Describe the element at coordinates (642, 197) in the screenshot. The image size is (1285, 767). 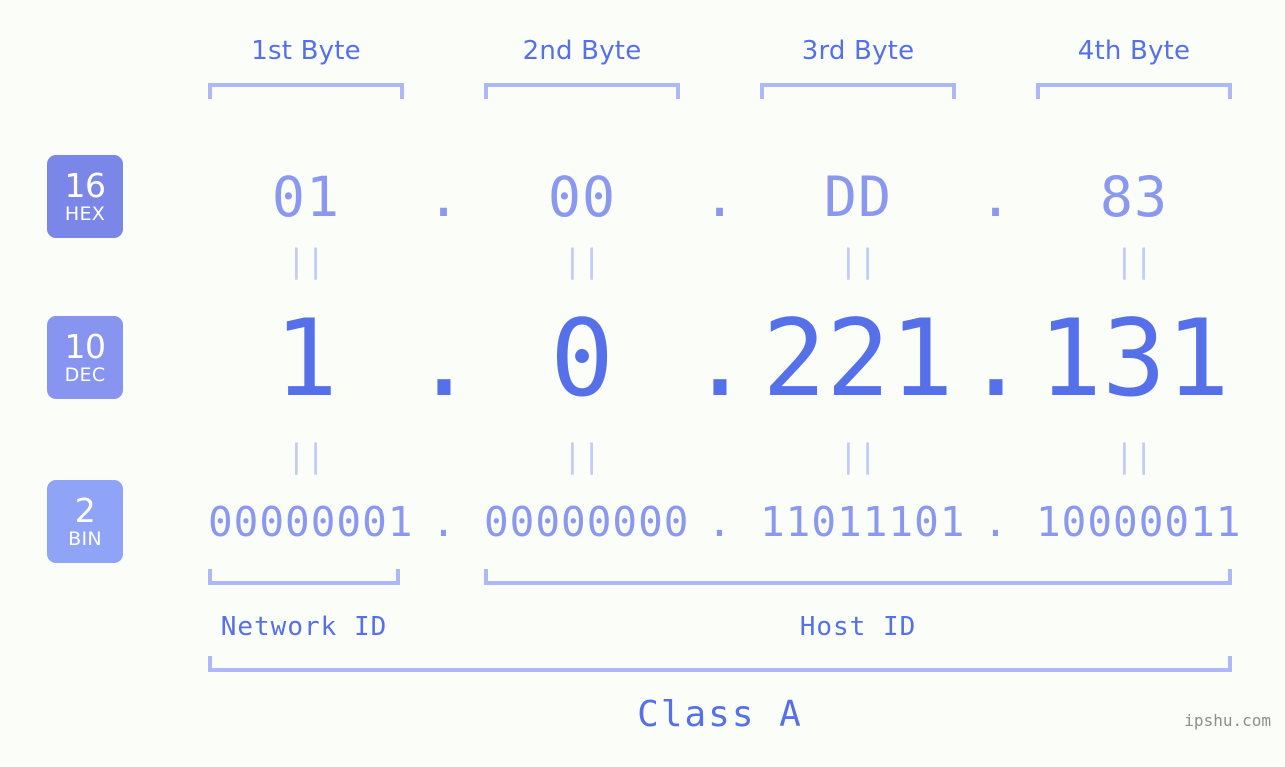
I see `hex-value-row: 01 . 00 . DD . 83` at that location.